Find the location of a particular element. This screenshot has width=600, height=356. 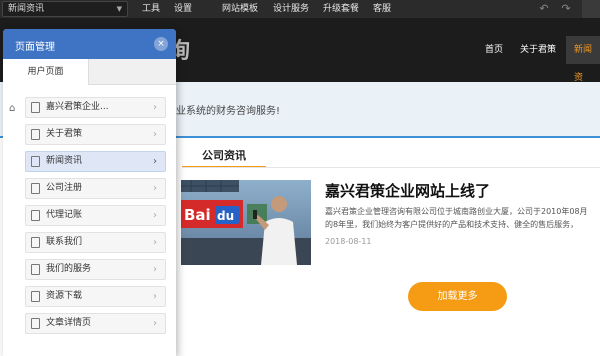

toolbar-site-templates: 网站模板 is located at coordinates (240, 9).